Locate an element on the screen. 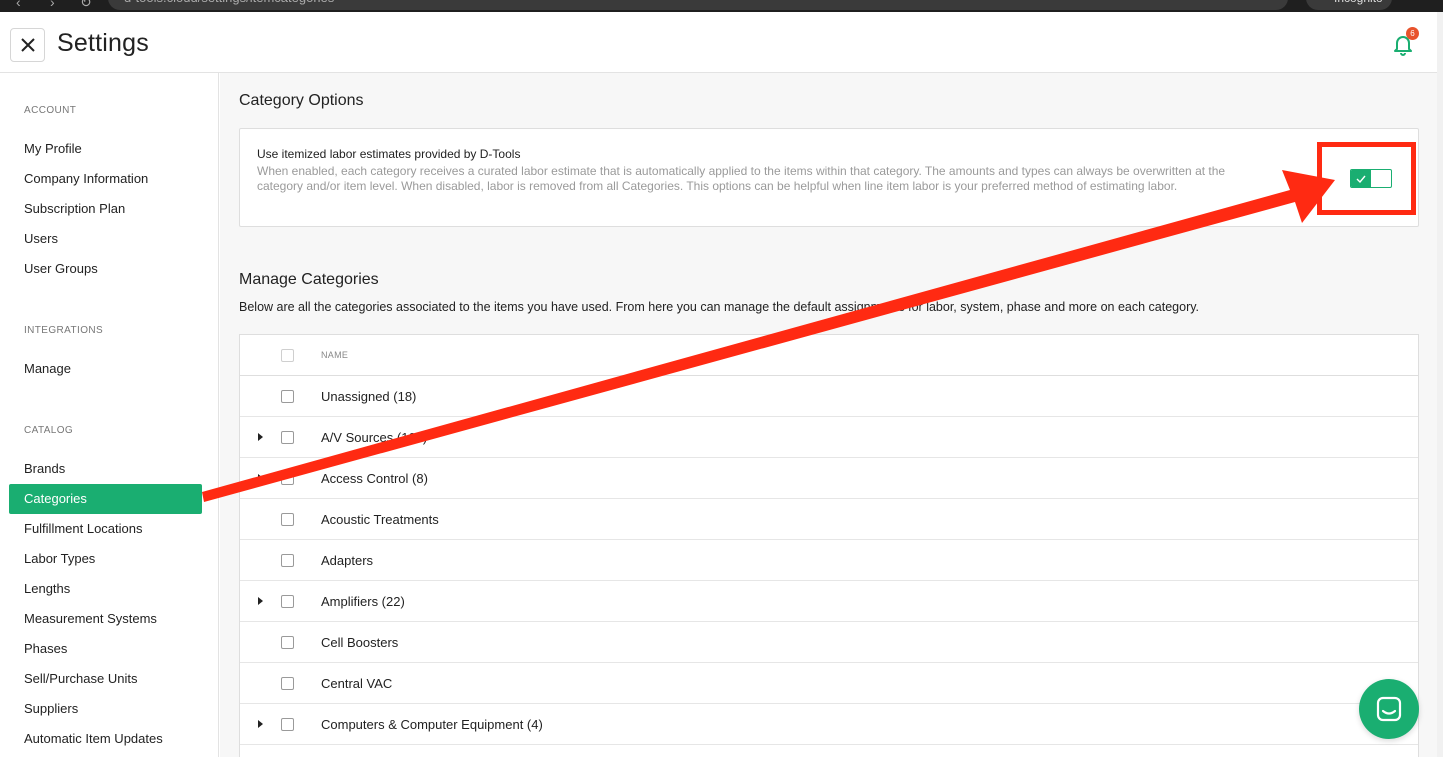  page-scrollbar is located at coordinates (1440, 384).